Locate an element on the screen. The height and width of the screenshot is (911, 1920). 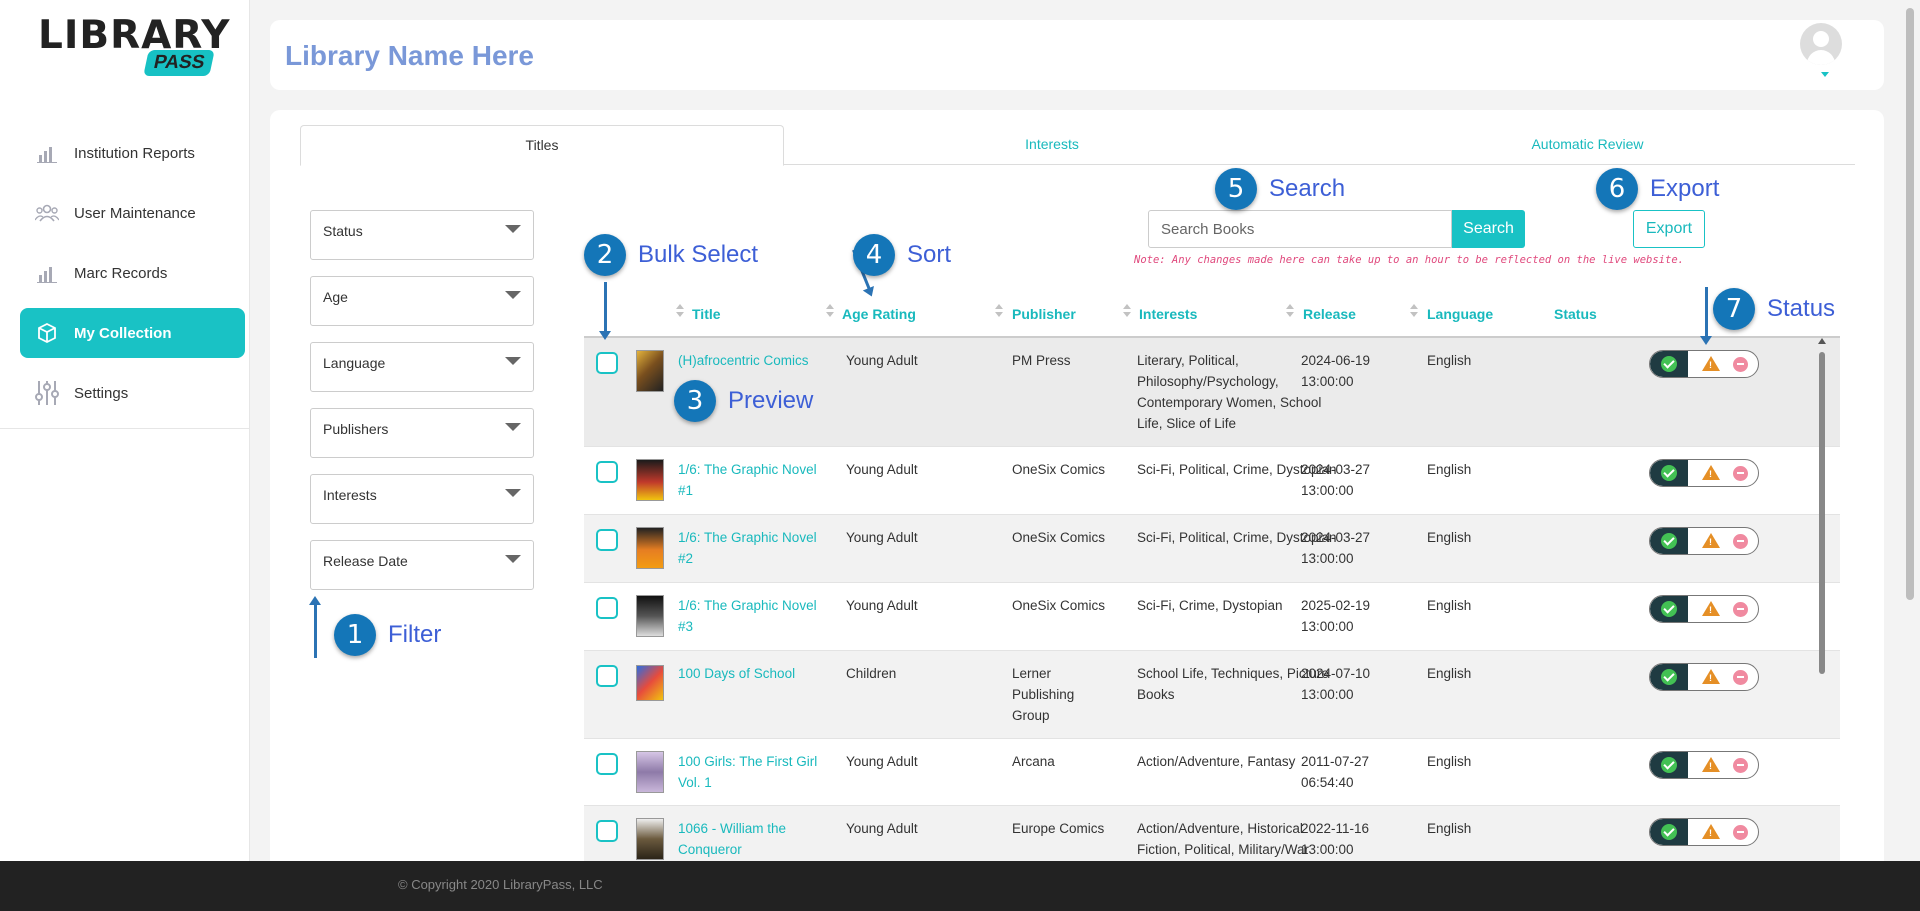
sidebar-item-settings: Settings is located at coordinates (132, 393).